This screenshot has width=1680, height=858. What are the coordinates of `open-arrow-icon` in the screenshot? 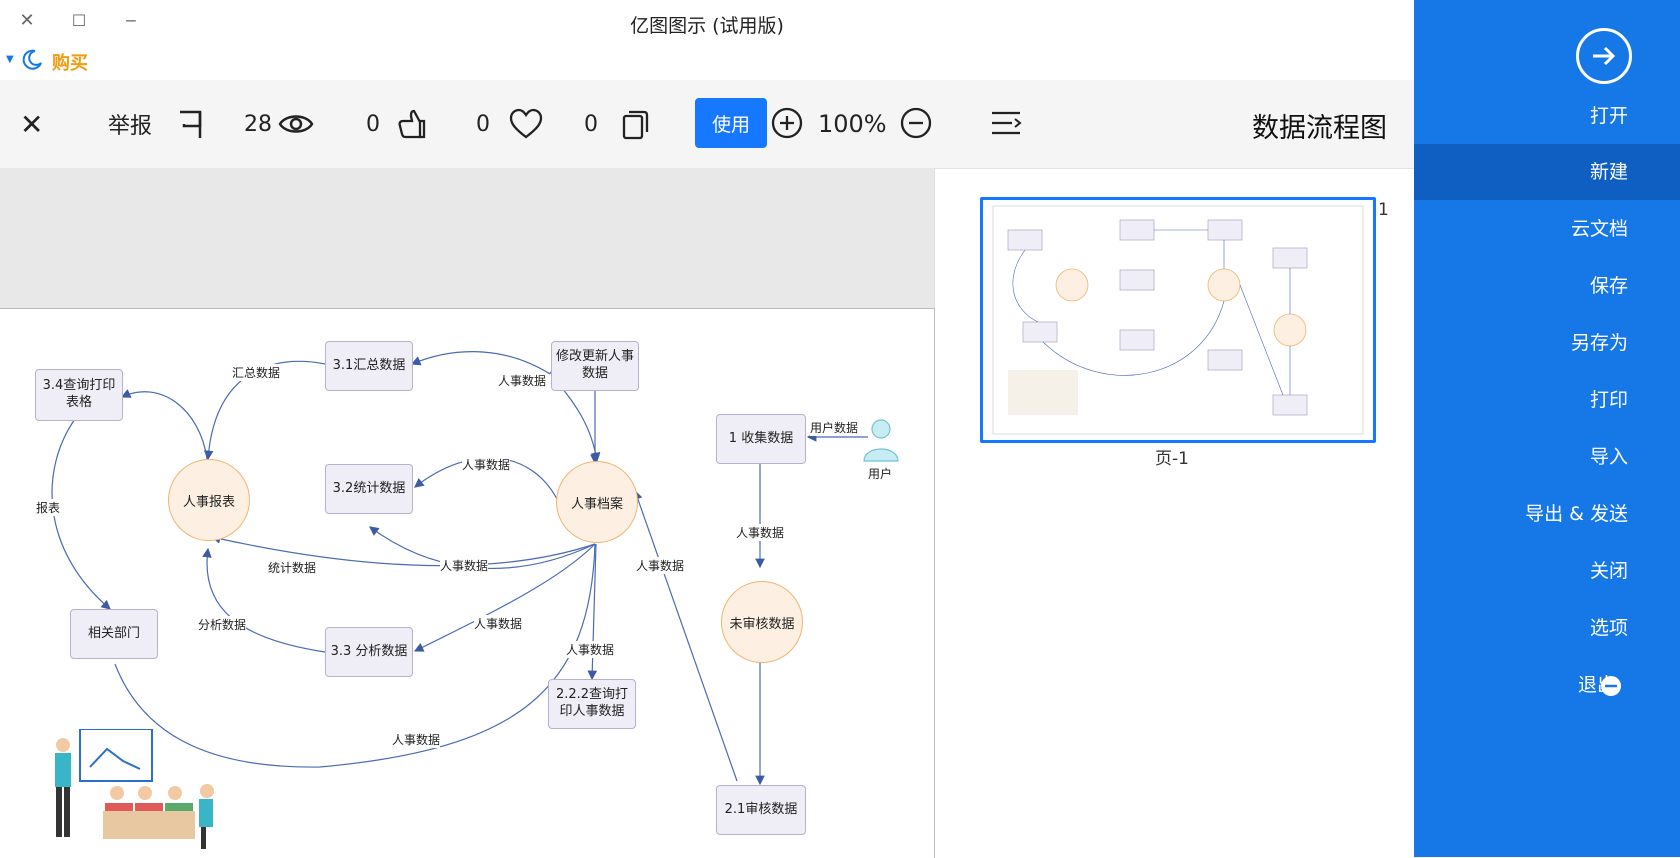 It's located at (1604, 56).